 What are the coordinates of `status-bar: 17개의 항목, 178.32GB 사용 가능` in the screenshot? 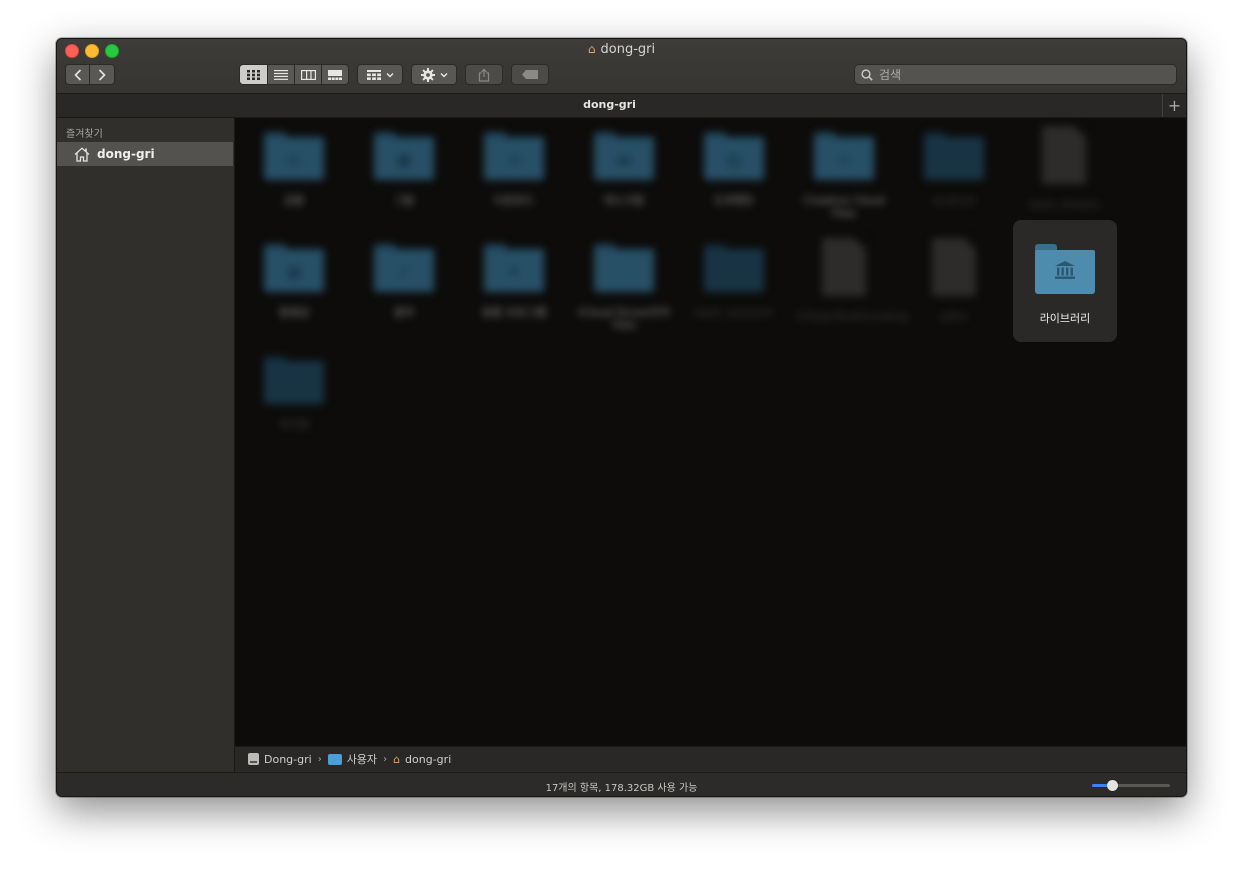 It's located at (621, 784).